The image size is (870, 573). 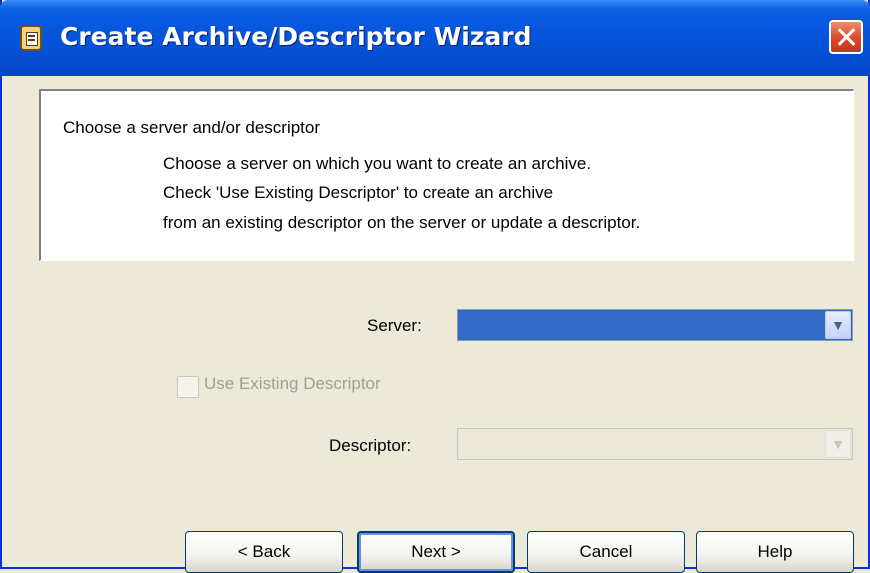 What do you see at coordinates (606, 552) in the screenshot?
I see `cancel-button: Cancel` at bounding box center [606, 552].